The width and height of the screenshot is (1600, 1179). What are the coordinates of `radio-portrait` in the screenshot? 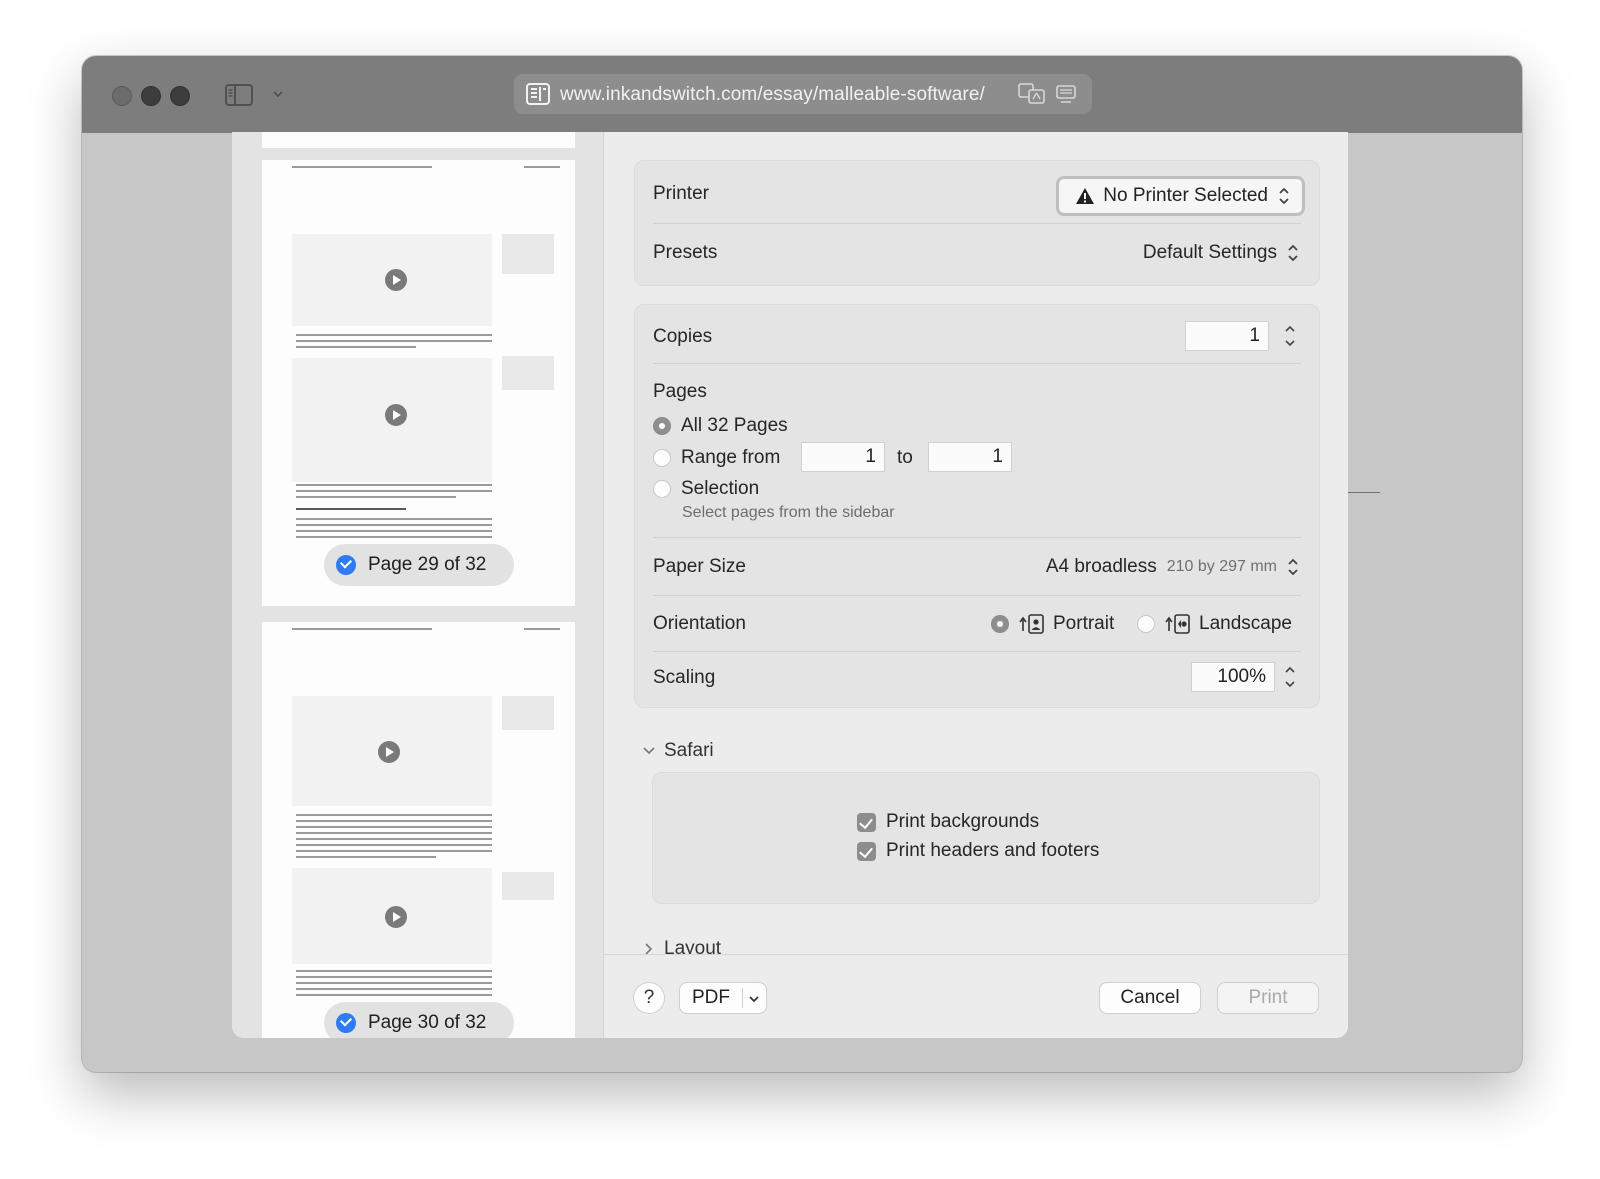 It's located at (1000, 624).